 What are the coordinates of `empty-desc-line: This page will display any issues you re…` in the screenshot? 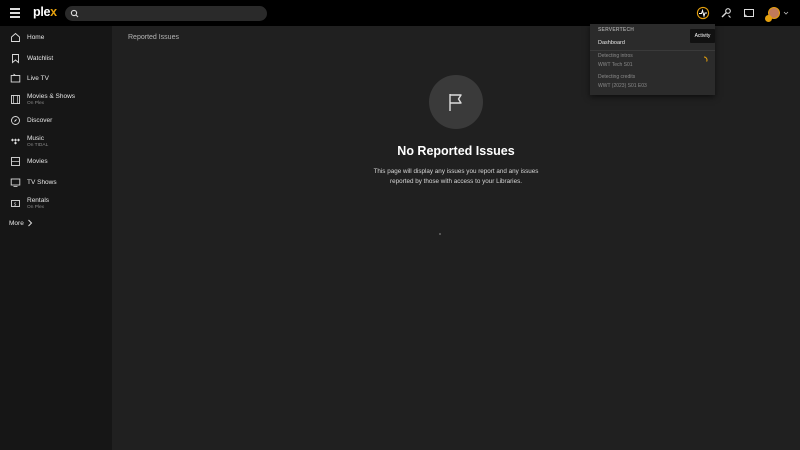 It's located at (456, 171).